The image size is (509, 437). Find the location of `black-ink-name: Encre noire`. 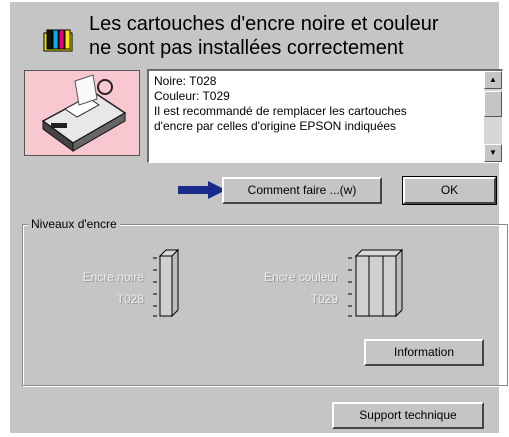

black-ink-name: Encre noire is located at coordinates (113, 277).